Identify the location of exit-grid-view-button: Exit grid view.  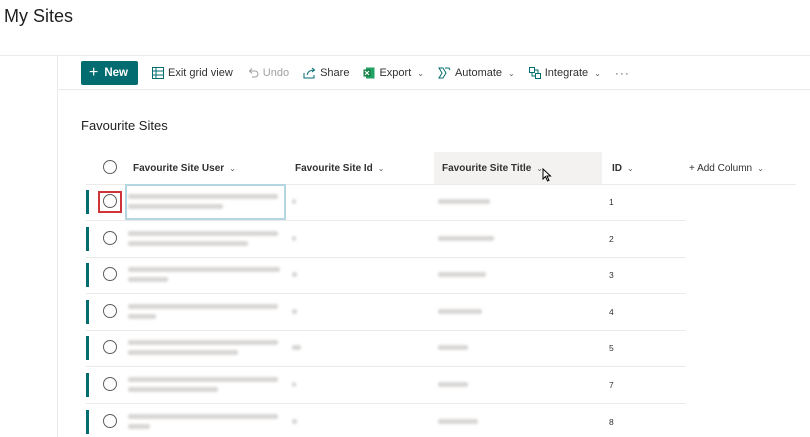
(192, 73).